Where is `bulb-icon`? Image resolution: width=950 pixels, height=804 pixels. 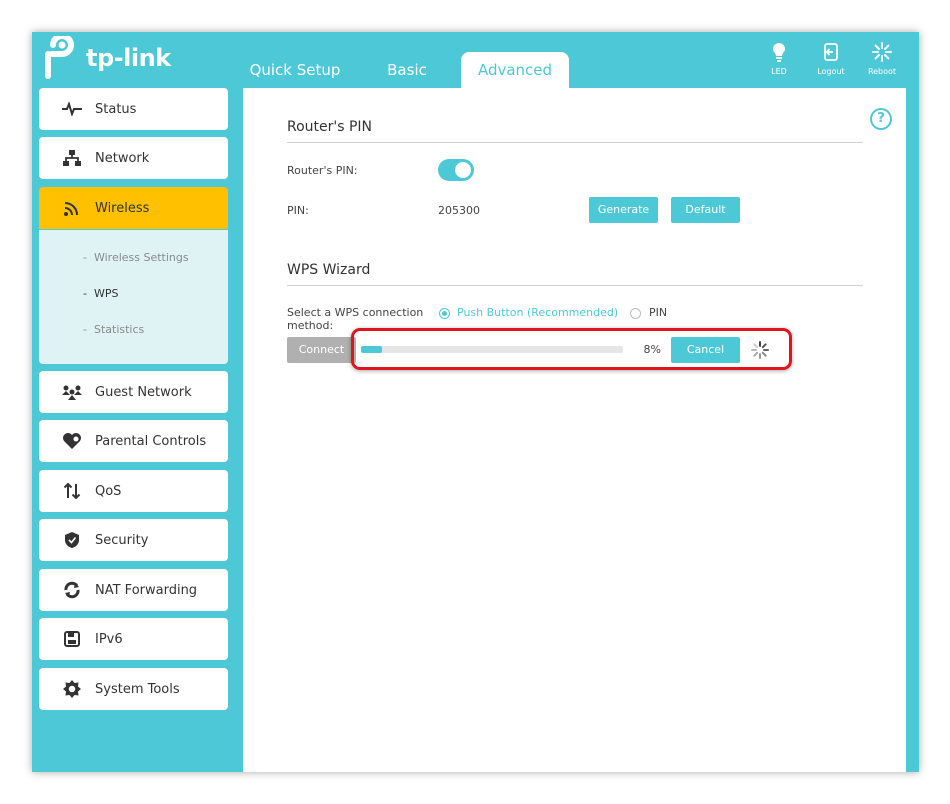
bulb-icon is located at coordinates (779, 52).